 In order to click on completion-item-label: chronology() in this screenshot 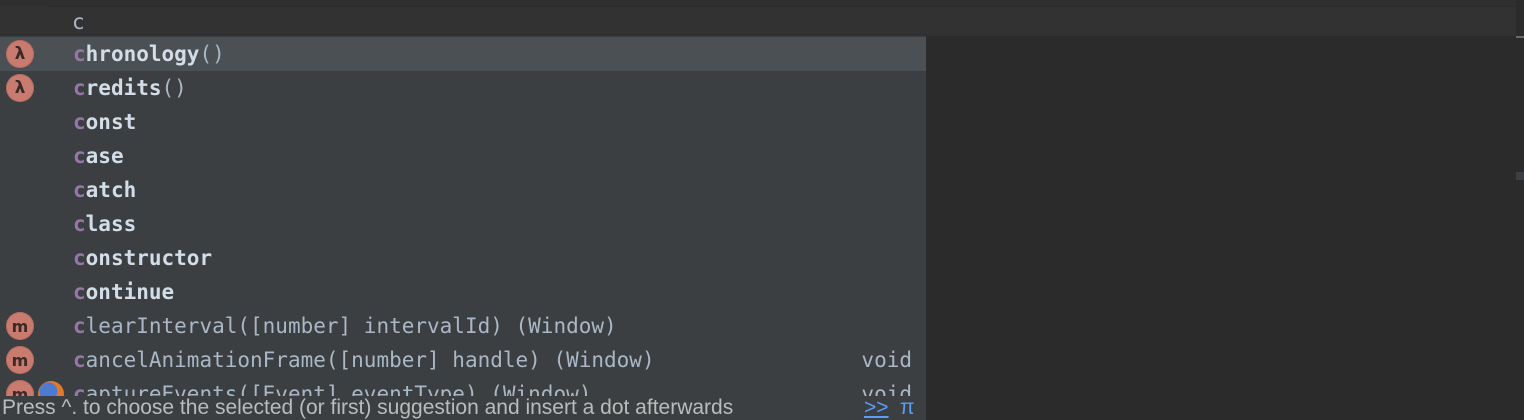, I will do `click(149, 54)`.